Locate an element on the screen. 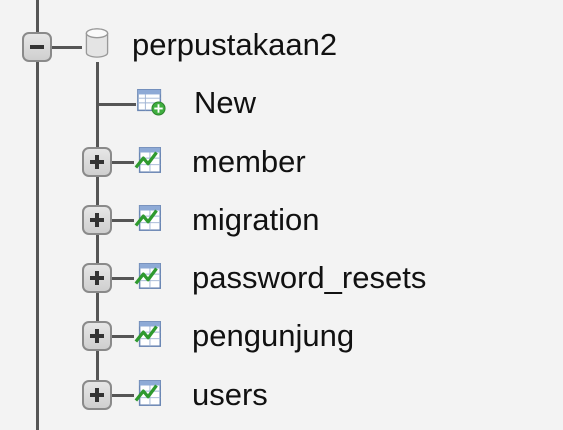 This screenshot has height=430, width=563. table-name: migration is located at coordinates (256, 220).